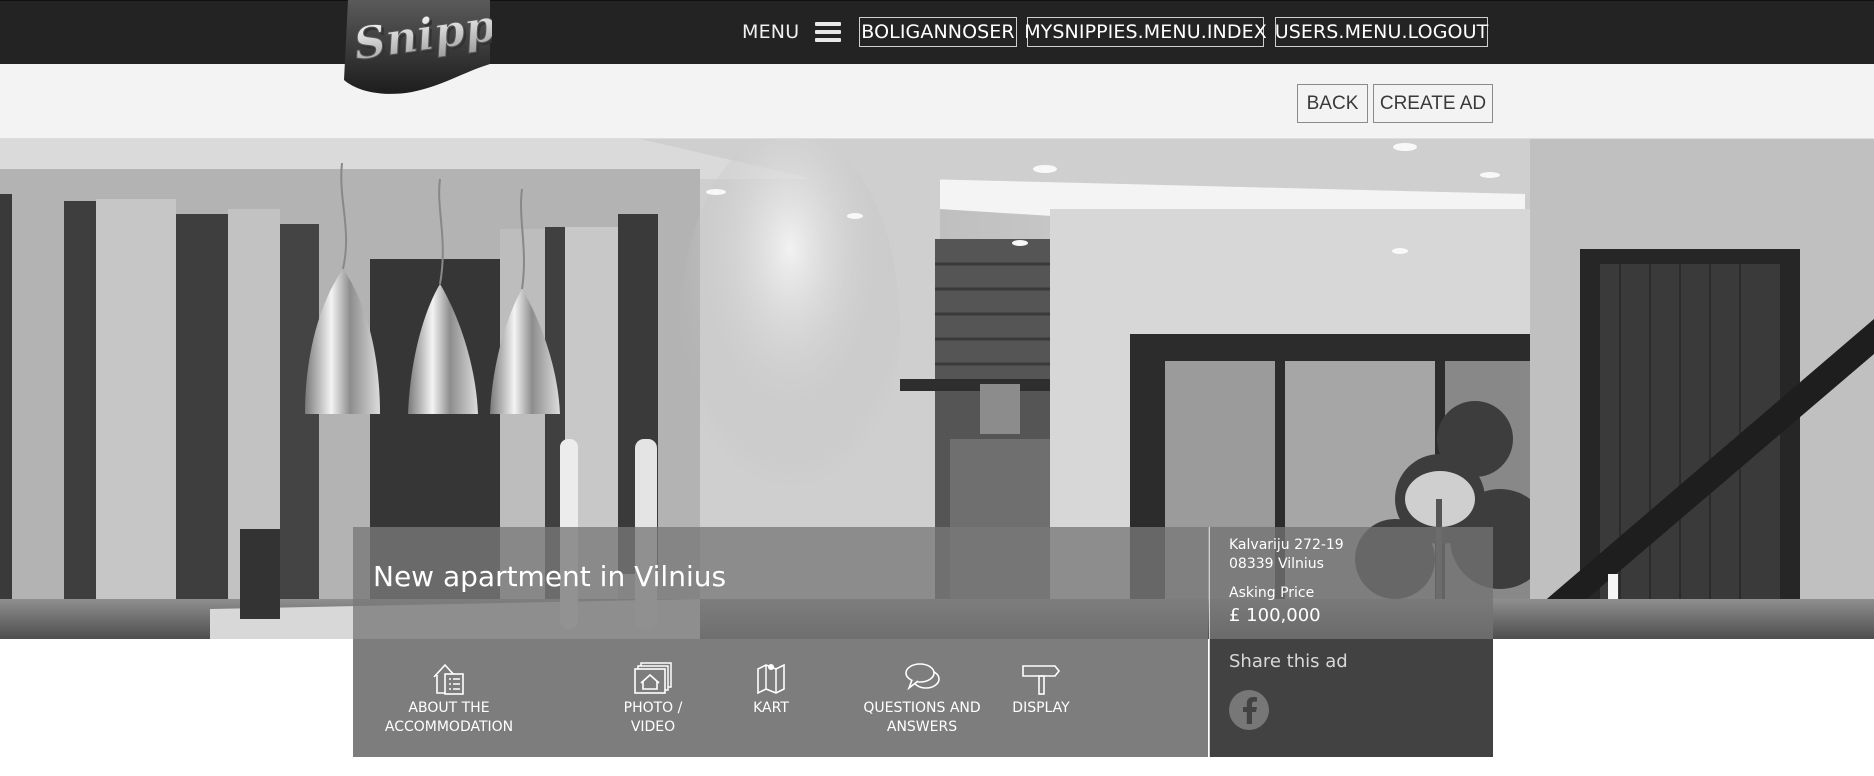  What do you see at coordinates (449, 699) in the screenshot?
I see `tab-about-accommodation: ABOUT THE ACCOMMODATION` at bounding box center [449, 699].